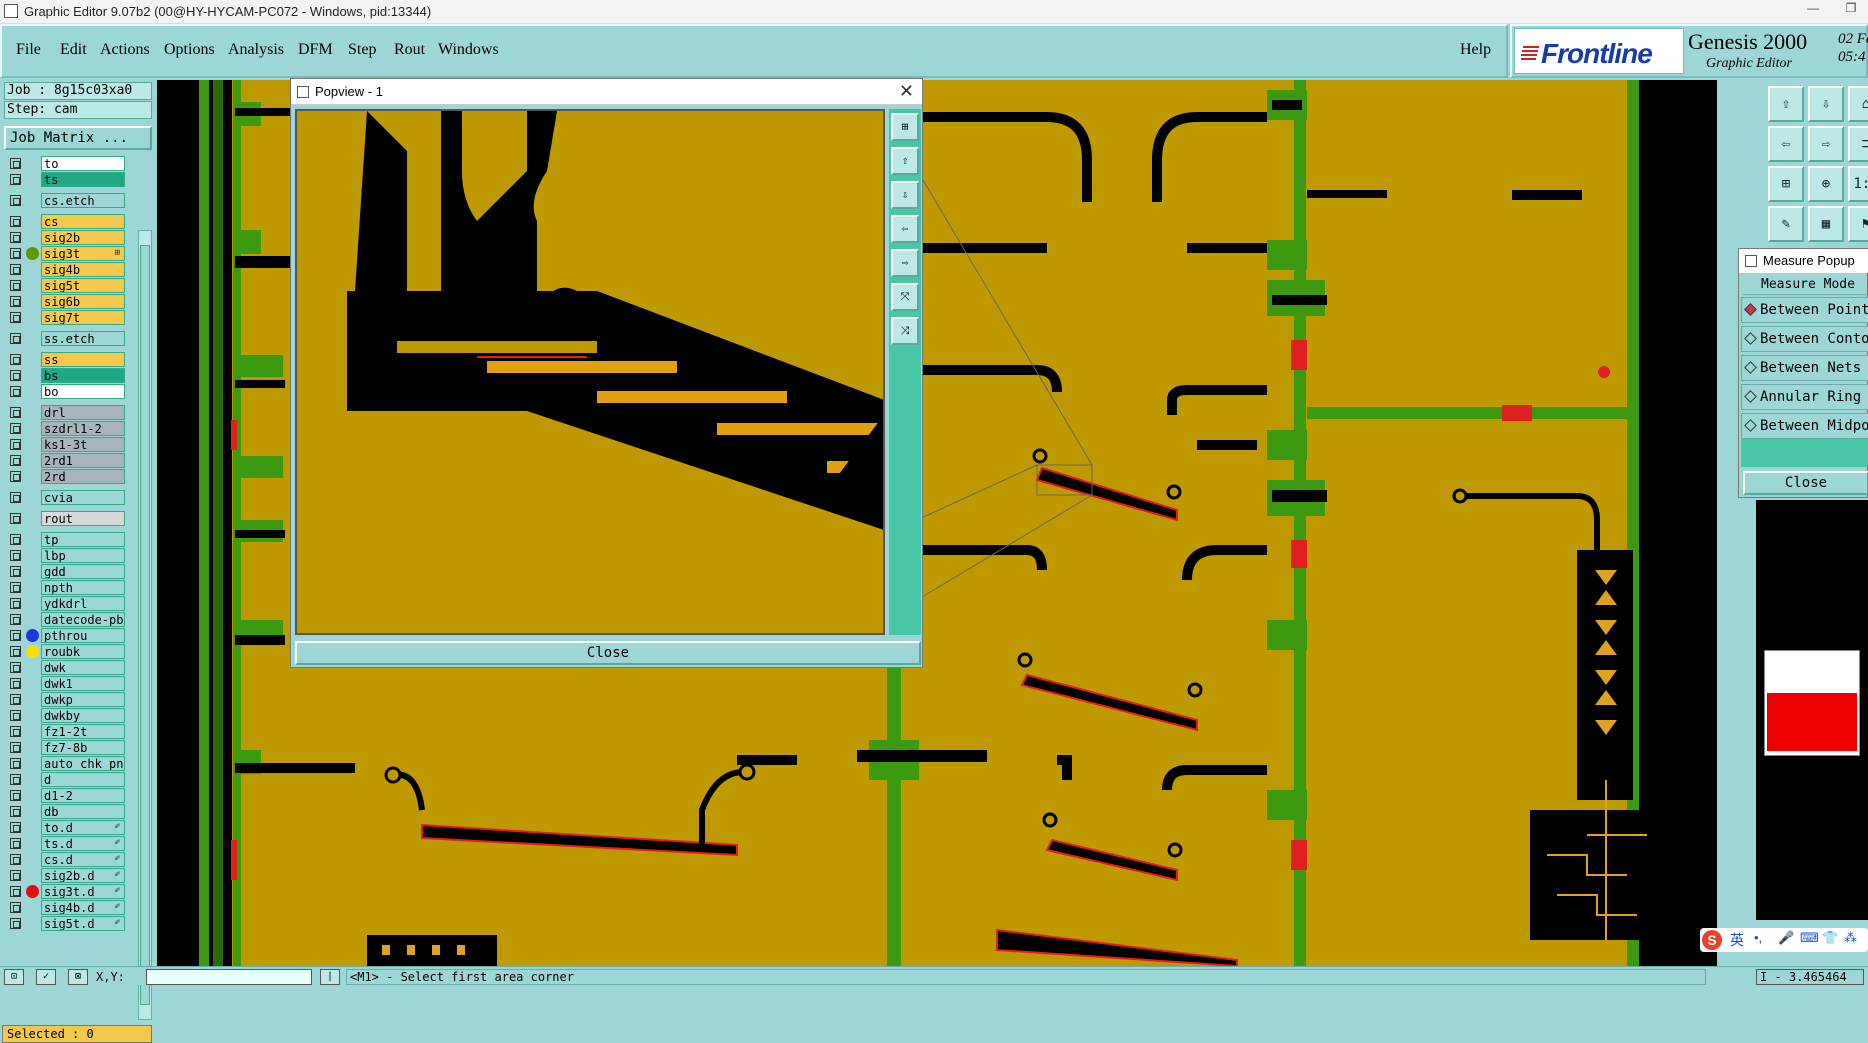 Image resolution: width=1868 pixels, height=1043 pixels. I want to click on layer-row: d, so click(65, 779).